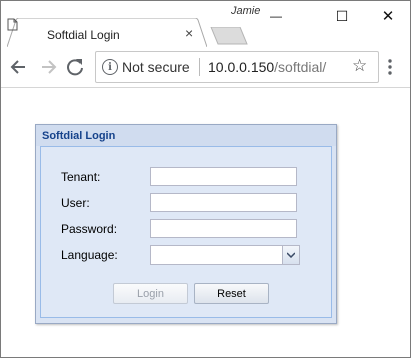 The image size is (411, 358). I want to click on tab-strip: Jamie — ☐ ✕ Softdial Login ×, so click(205, 24).